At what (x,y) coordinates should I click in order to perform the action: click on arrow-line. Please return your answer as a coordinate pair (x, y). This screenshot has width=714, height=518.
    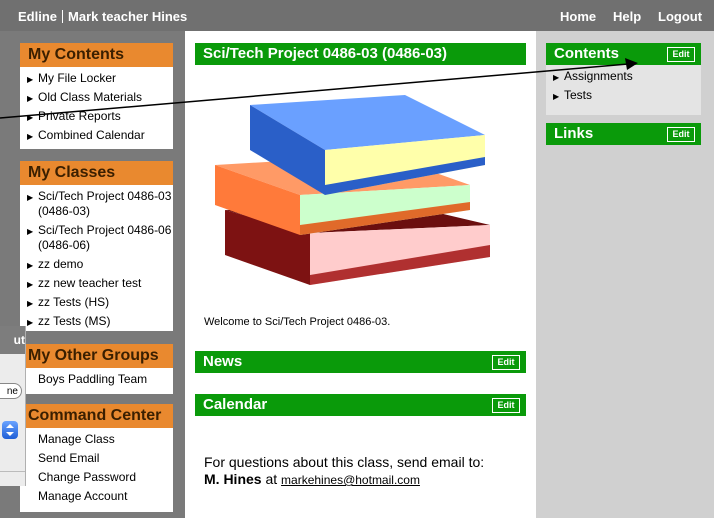
    Looking at the image, I should click on (314, 91).